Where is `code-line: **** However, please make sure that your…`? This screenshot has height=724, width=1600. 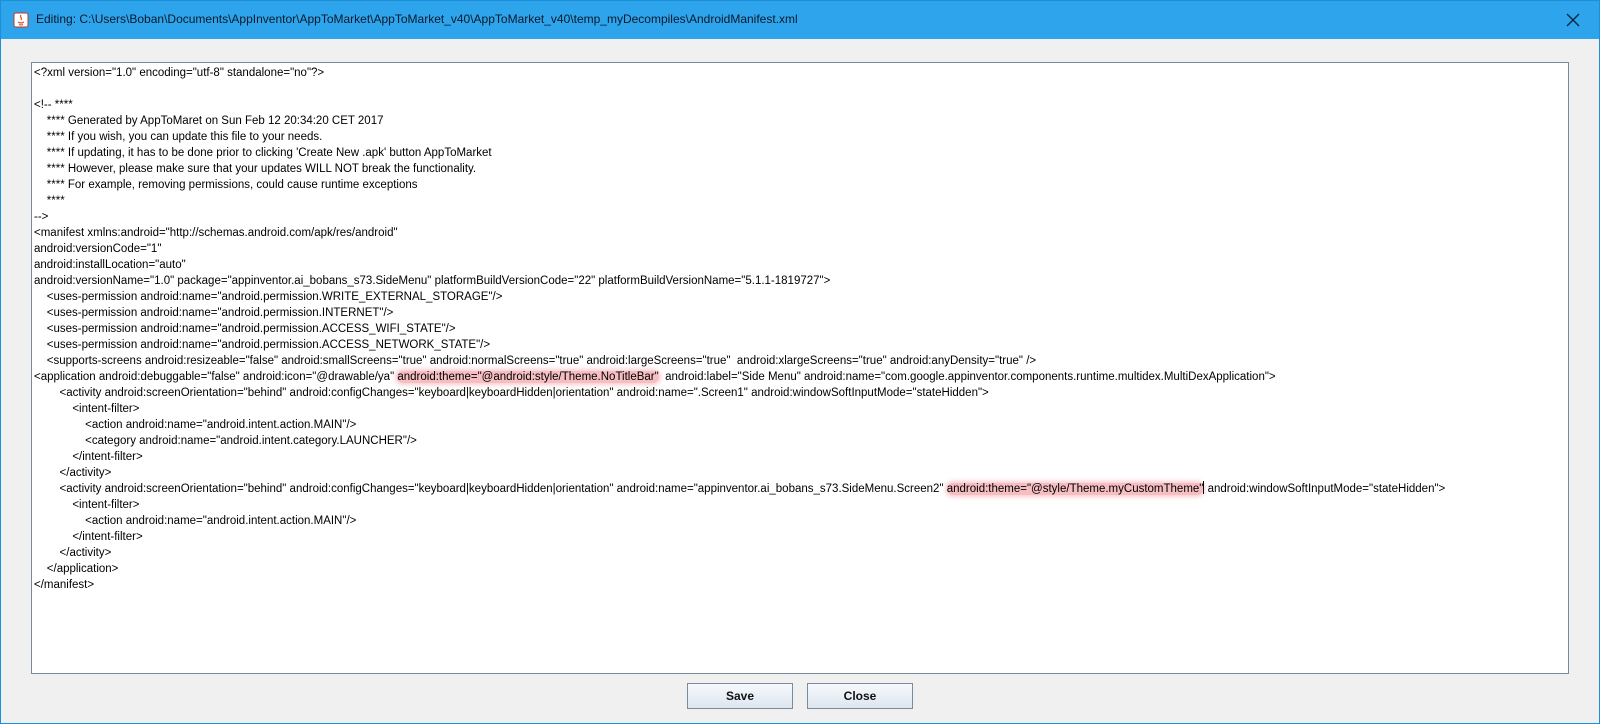
code-line: **** However, please make sure that your… is located at coordinates (255, 169).